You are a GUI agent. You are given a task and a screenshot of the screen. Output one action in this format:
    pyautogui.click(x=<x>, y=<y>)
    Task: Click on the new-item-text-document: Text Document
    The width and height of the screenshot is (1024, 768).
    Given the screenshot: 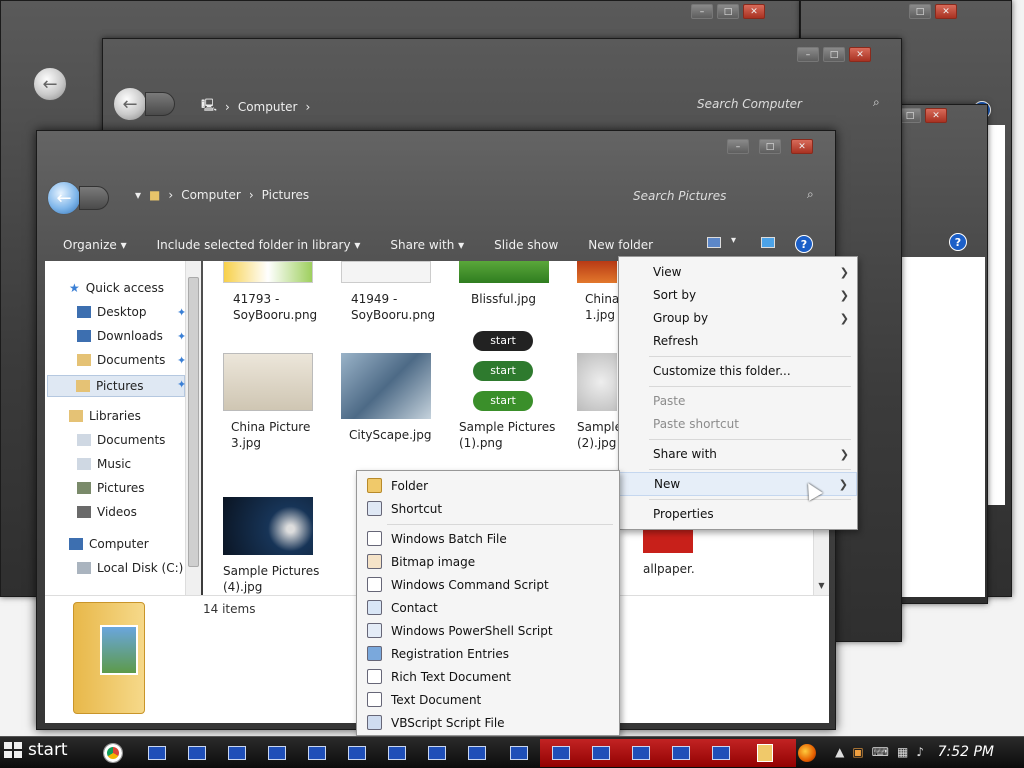 What is the action you would take?
    pyautogui.click(x=488, y=700)
    